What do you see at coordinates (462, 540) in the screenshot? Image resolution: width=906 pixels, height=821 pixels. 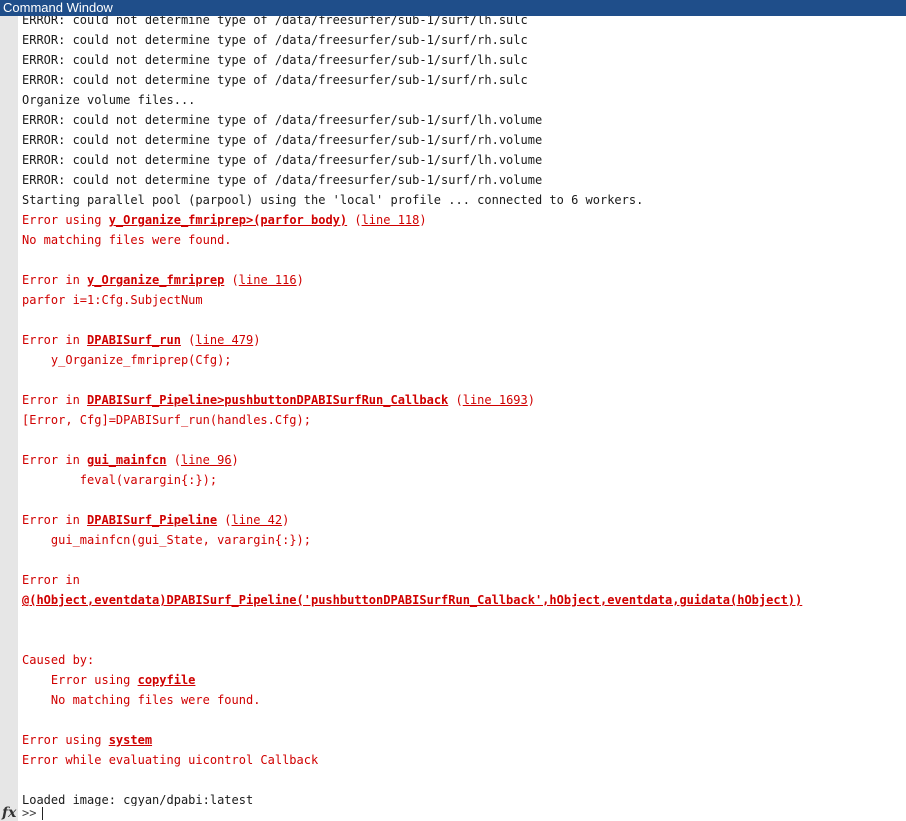 I see `error-message-line: gui_mainfcn(gui_State, varargin{:});` at bounding box center [462, 540].